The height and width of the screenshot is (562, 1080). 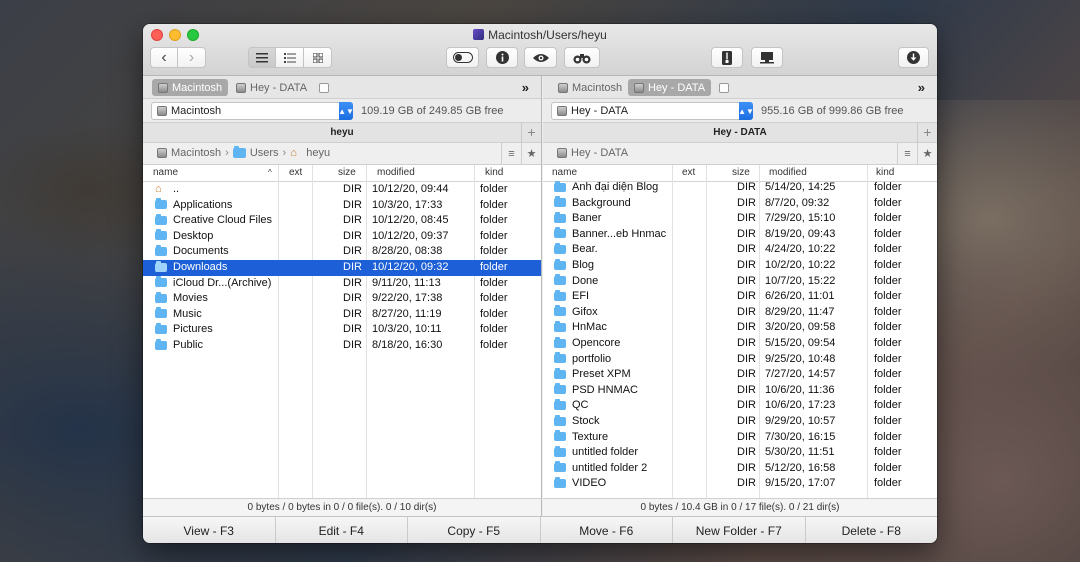 What do you see at coordinates (341, 530) in the screenshot?
I see `edit-f4-button: Edit - F4` at bounding box center [341, 530].